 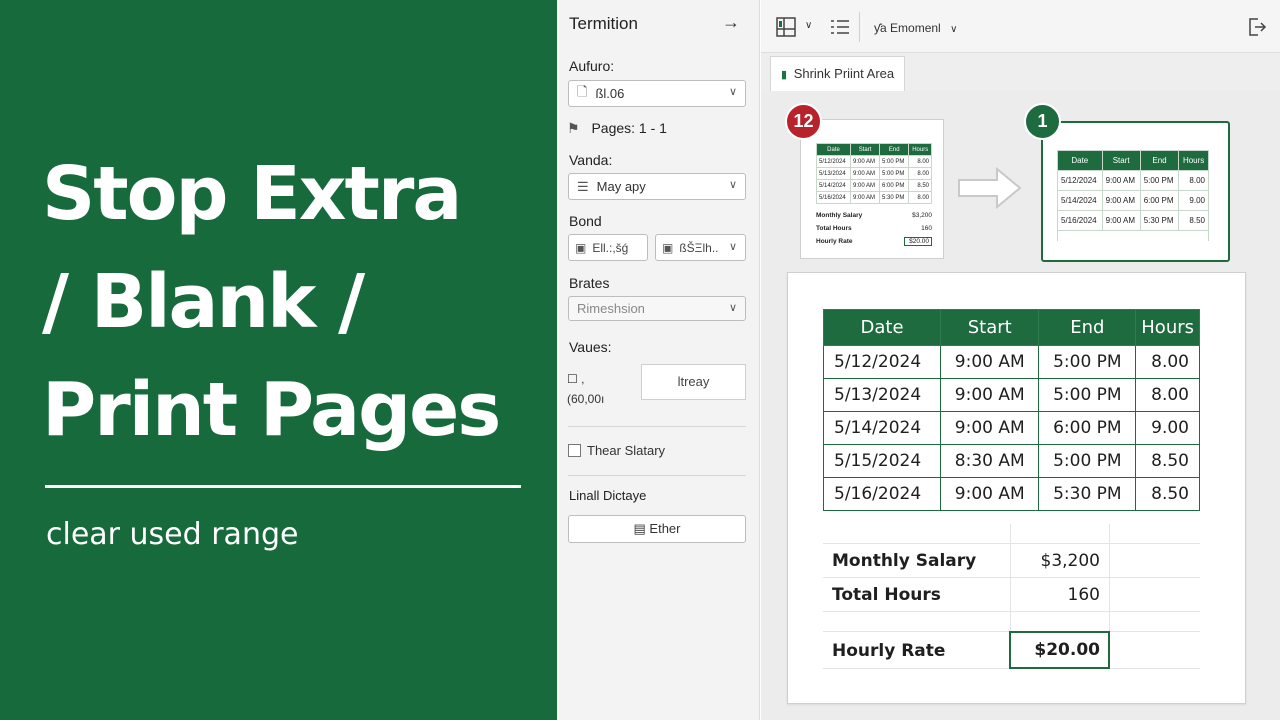 I want to click on table-header: Date, so click(x=1080, y=160).